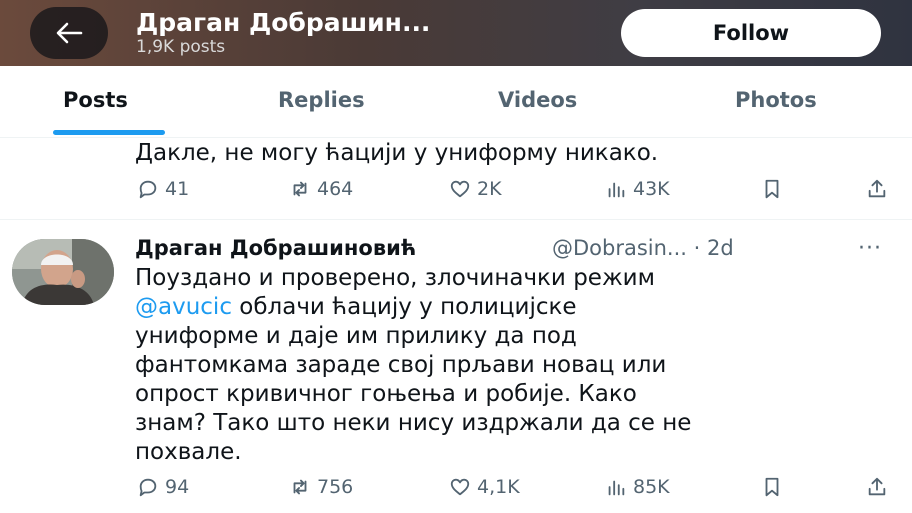 Image resolution: width=912 pixels, height=513 pixels. What do you see at coordinates (713, 248) in the screenshot?
I see `tweet-time: · 2d` at bounding box center [713, 248].